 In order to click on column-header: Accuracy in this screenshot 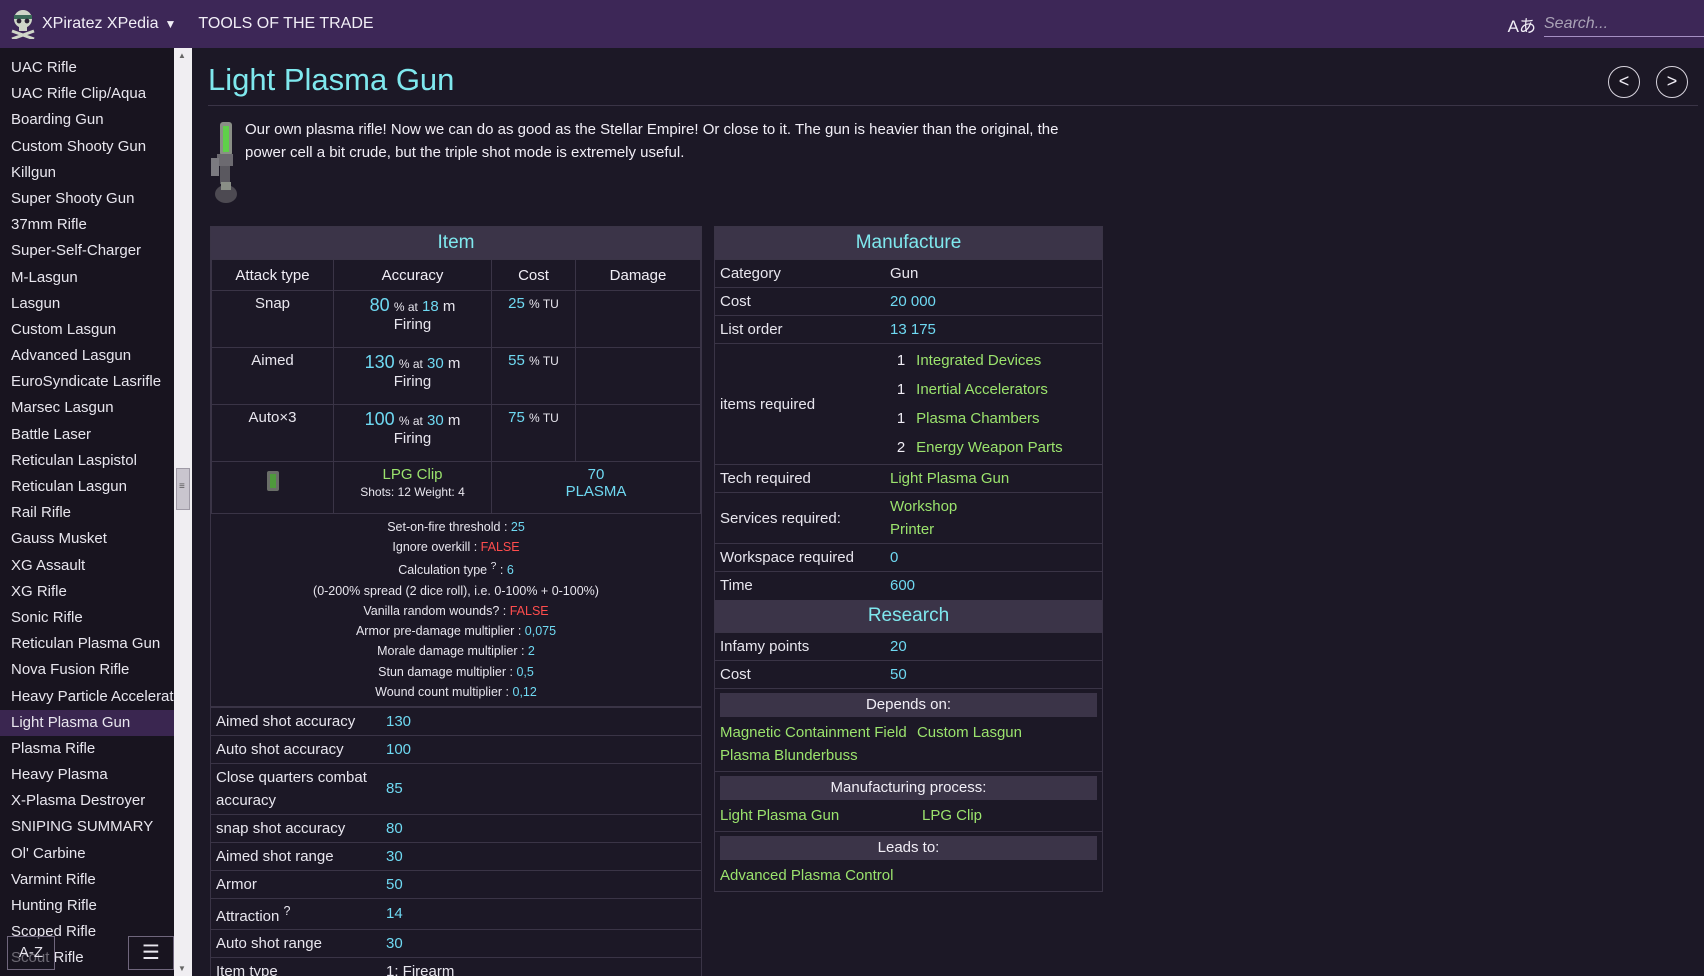, I will do `click(412, 275)`.